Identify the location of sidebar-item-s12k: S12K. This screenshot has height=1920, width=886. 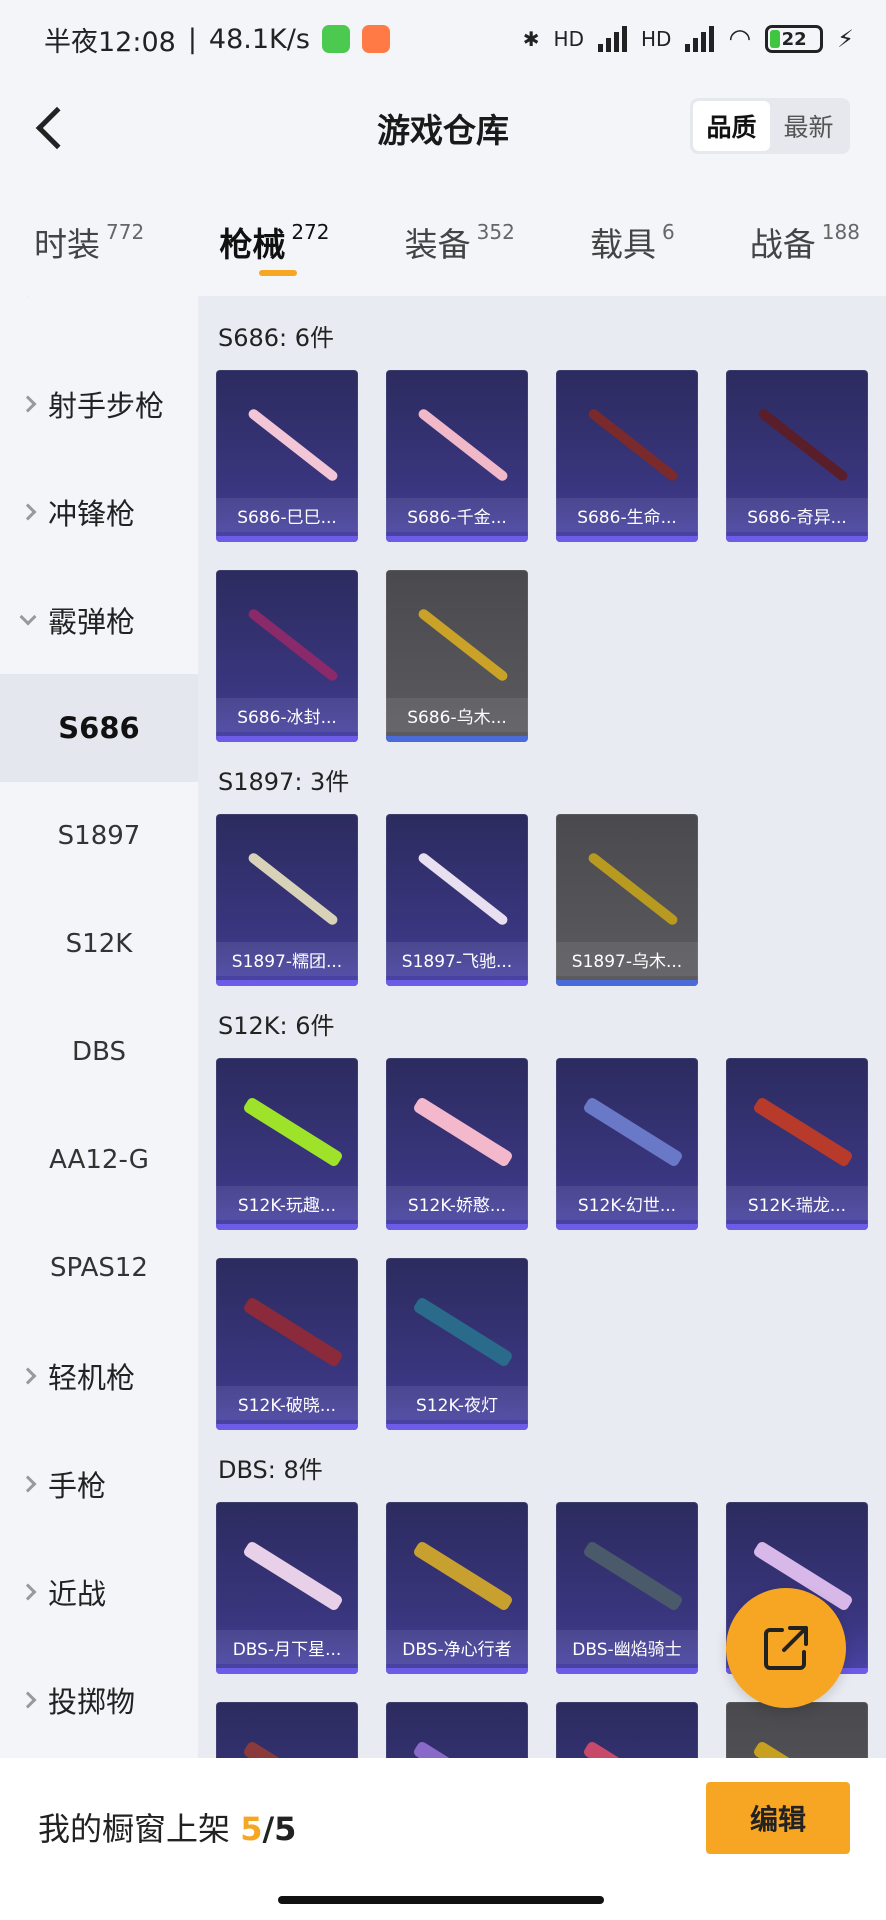
(99, 944).